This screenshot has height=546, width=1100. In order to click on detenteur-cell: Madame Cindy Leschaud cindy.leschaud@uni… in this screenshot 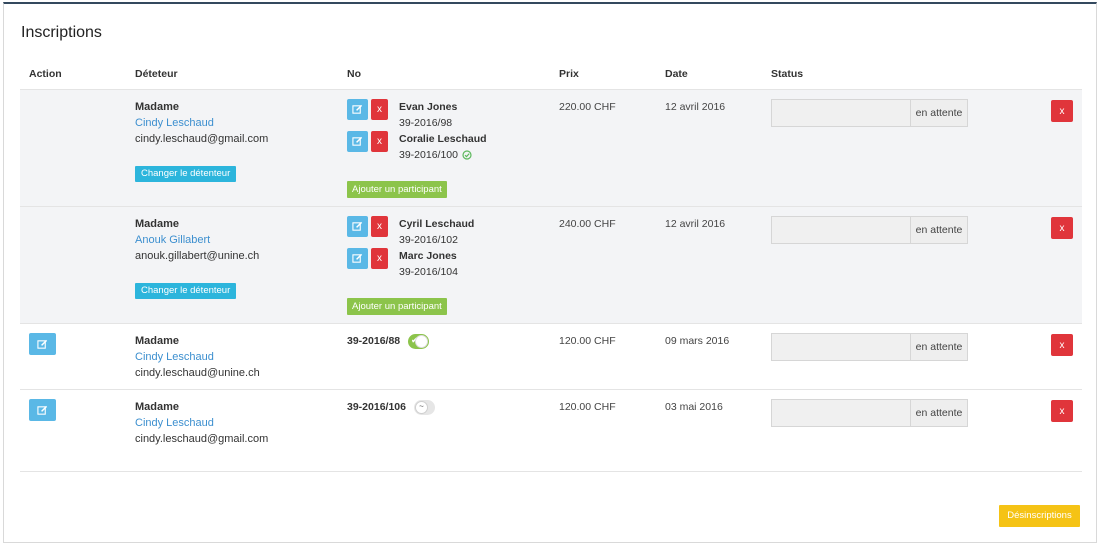, I will do `click(197, 357)`.